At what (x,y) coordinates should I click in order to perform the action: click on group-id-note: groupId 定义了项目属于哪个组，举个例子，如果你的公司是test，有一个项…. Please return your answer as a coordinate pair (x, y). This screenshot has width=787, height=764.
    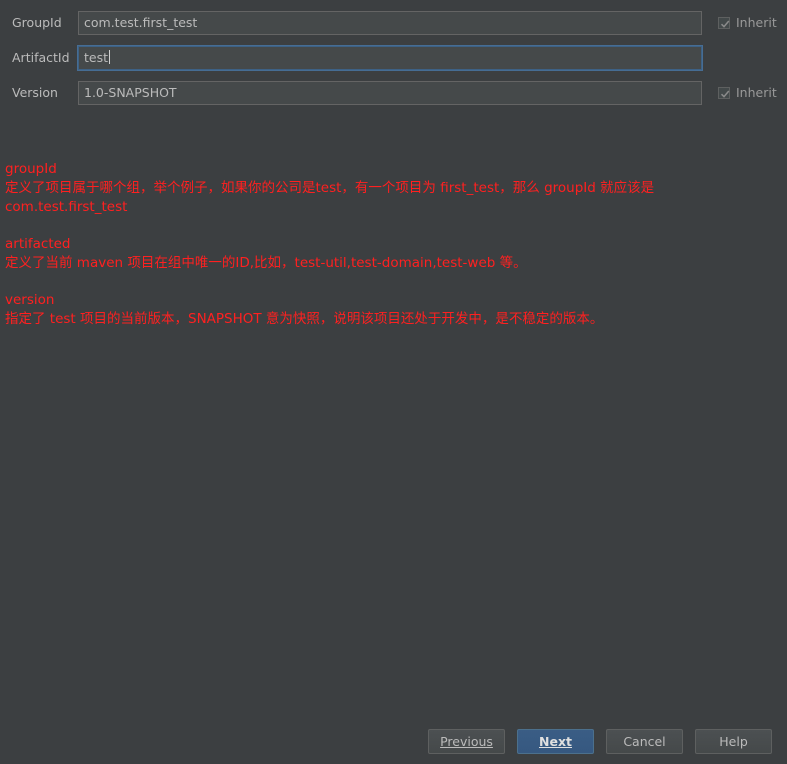
    Looking at the image, I should click on (390, 188).